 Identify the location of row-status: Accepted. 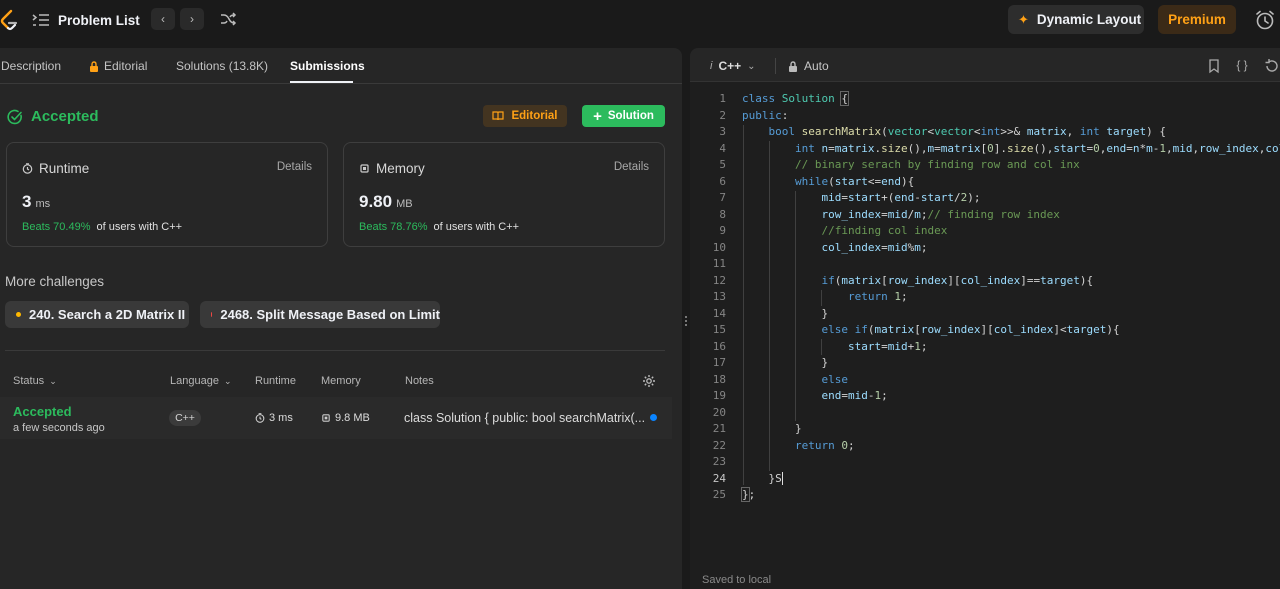
(42, 411).